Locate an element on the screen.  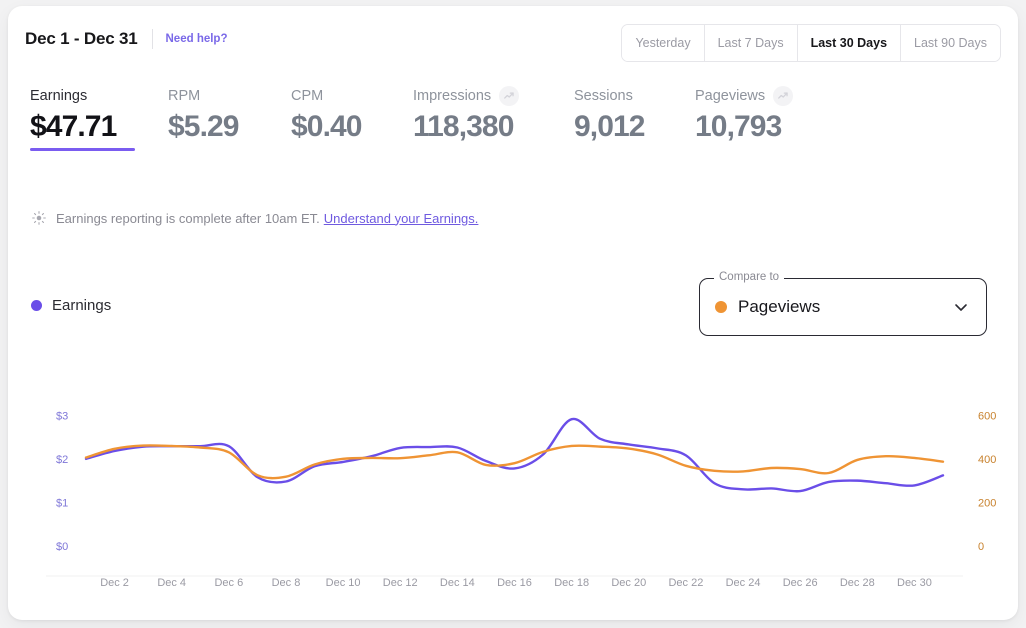
x-axis-tick: Dec 20 is located at coordinates (628, 583).